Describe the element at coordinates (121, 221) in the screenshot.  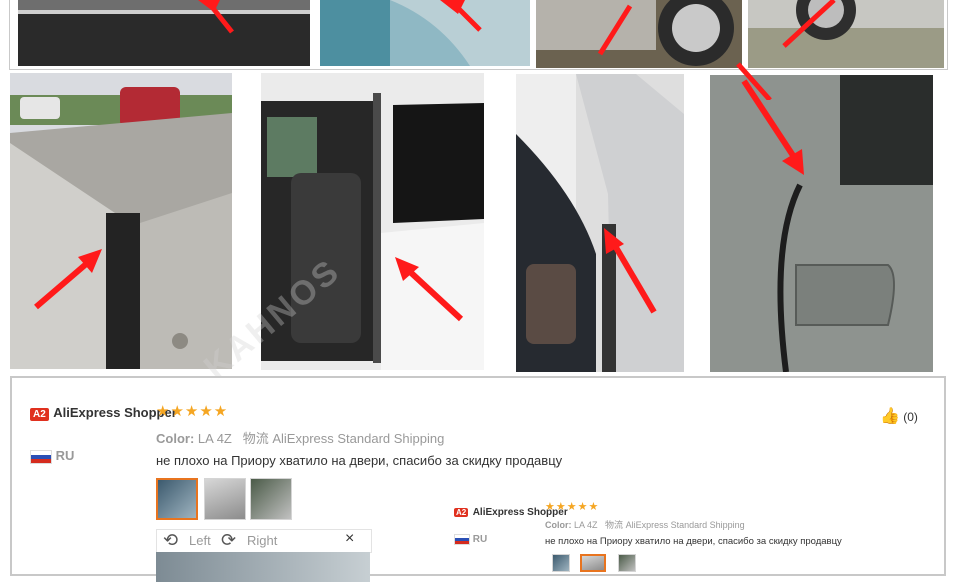
I see `door-pillar-photo` at that location.